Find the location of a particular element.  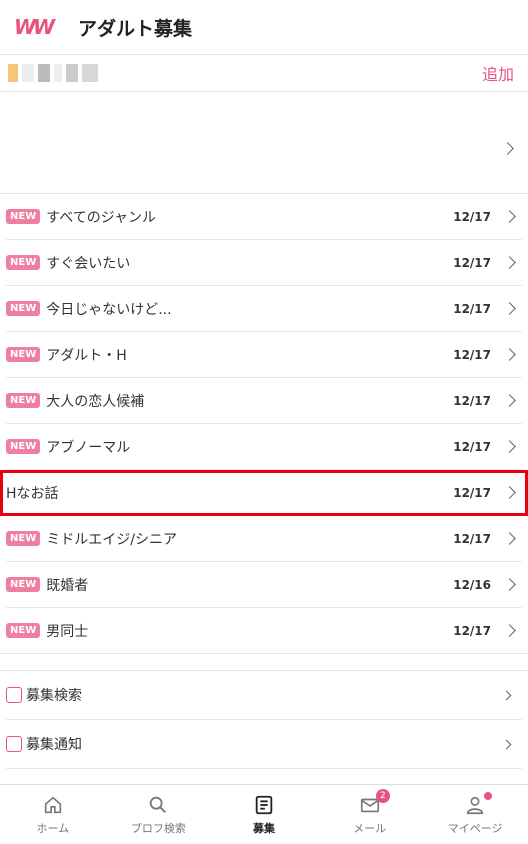

category-label: Hなお話 is located at coordinates (32, 493).